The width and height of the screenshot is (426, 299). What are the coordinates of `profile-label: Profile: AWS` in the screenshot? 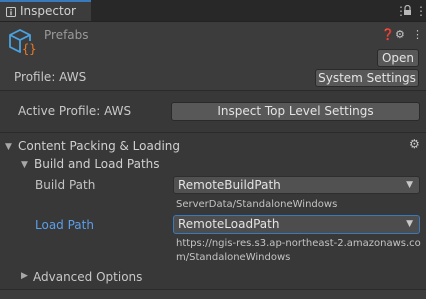 It's located at (50, 77).